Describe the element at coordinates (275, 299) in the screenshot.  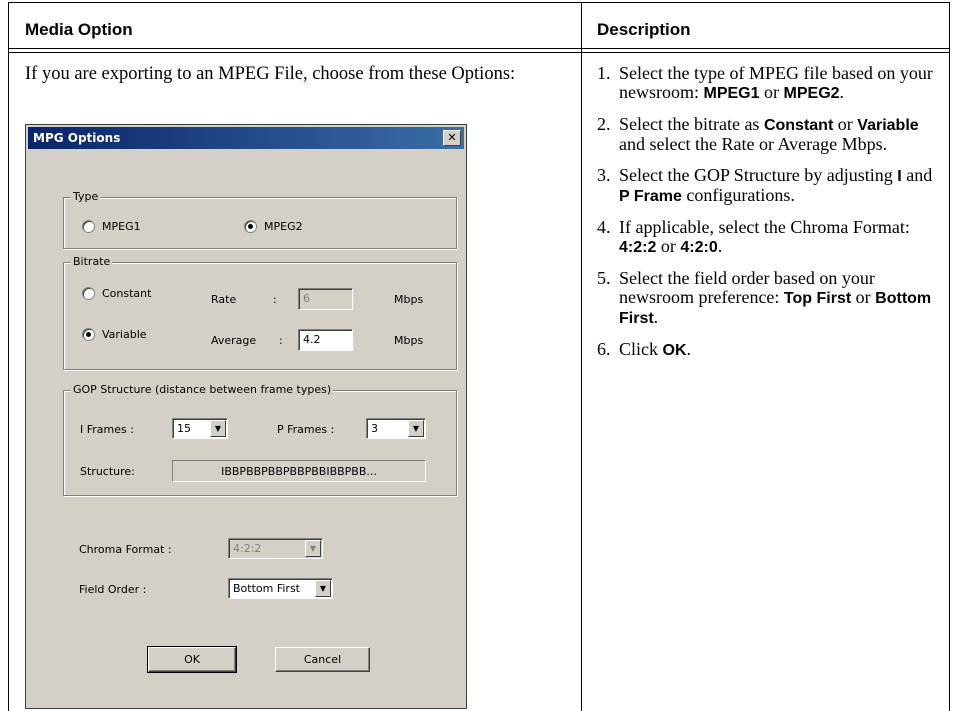
I see `rate-colon: :` at that location.